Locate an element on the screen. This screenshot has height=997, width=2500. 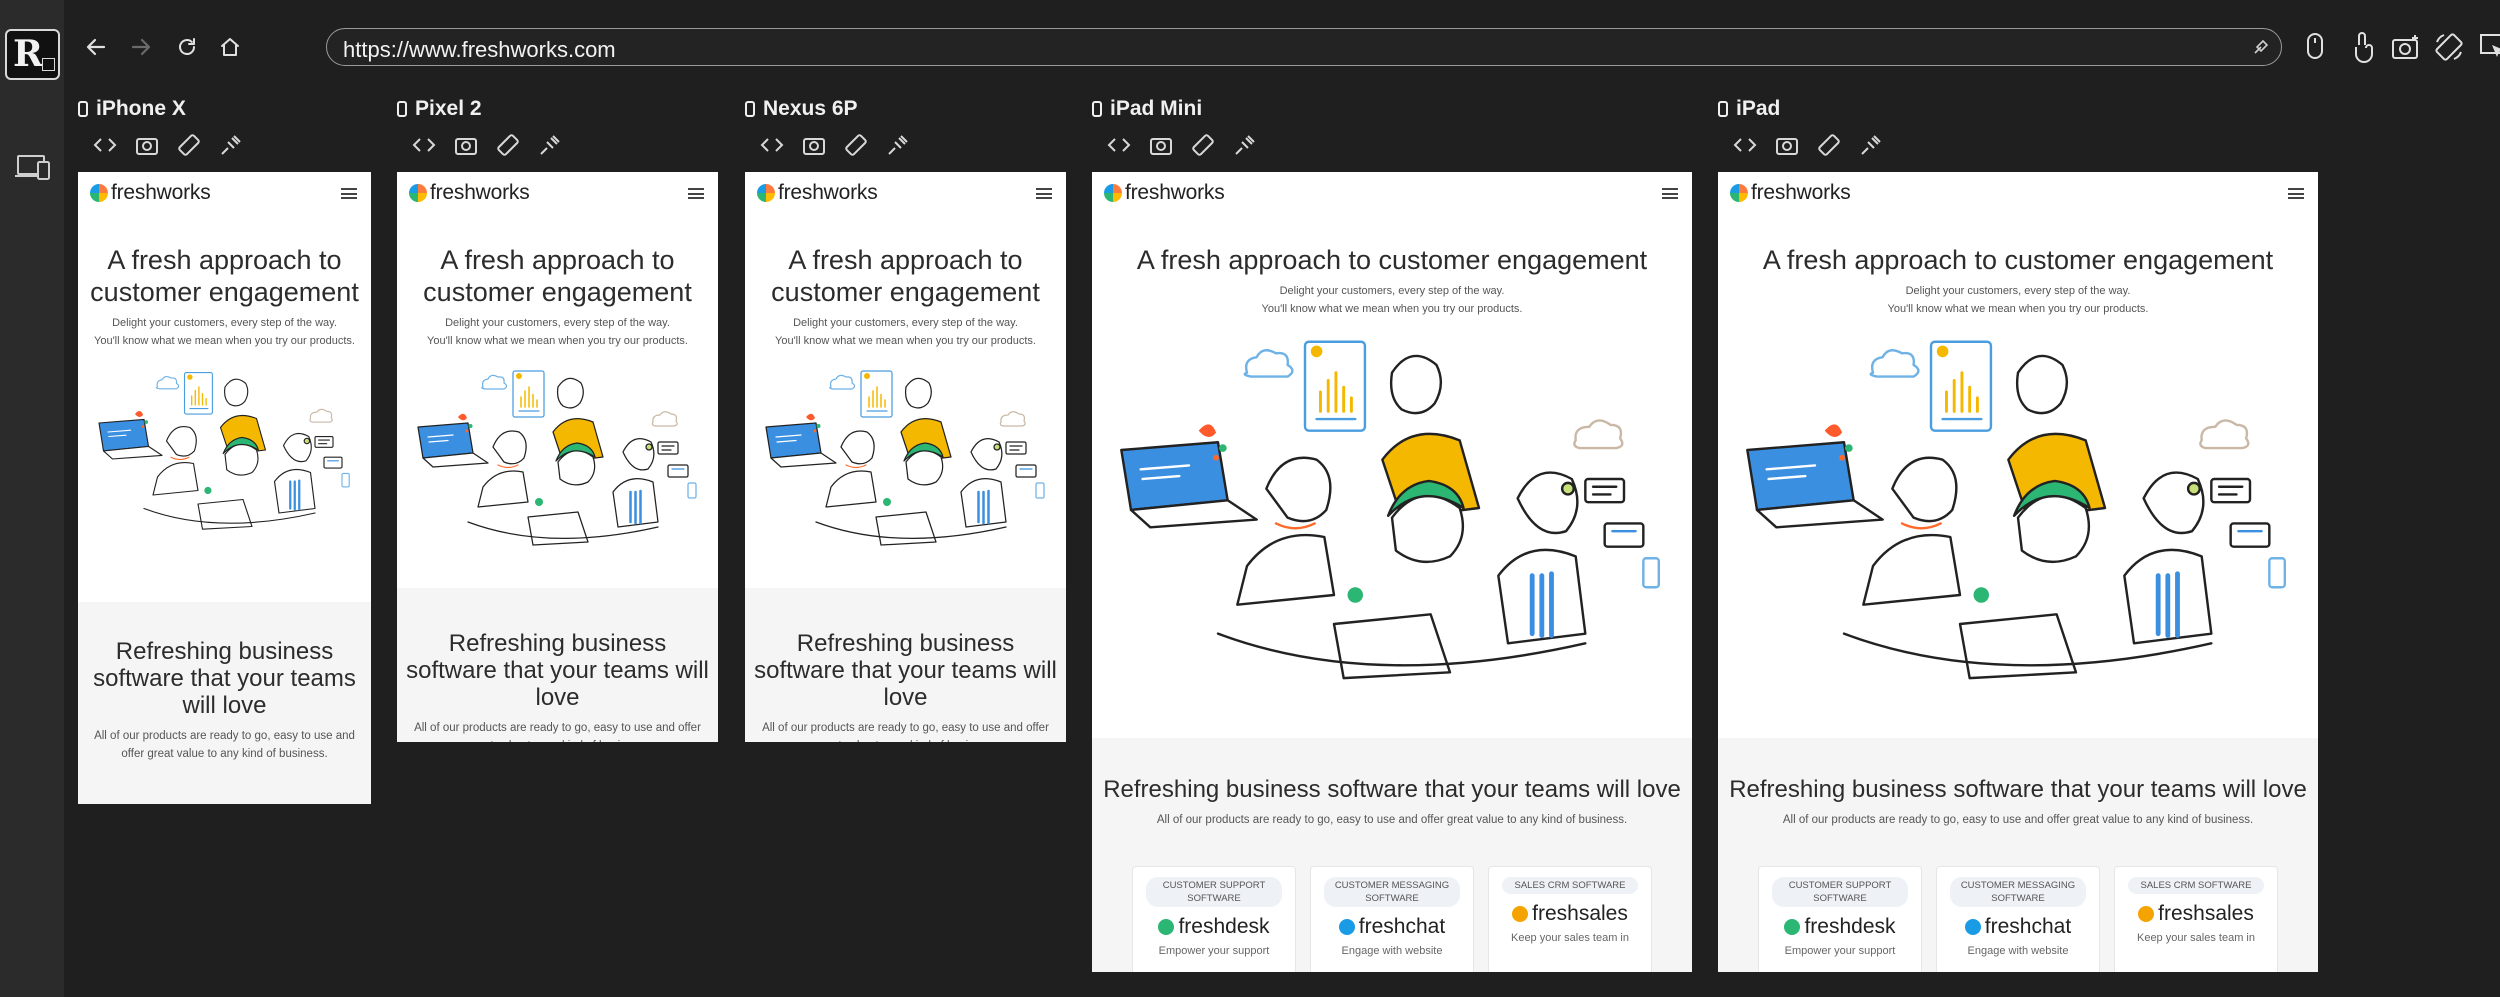
mouse-icon is located at coordinates (2315, 47).